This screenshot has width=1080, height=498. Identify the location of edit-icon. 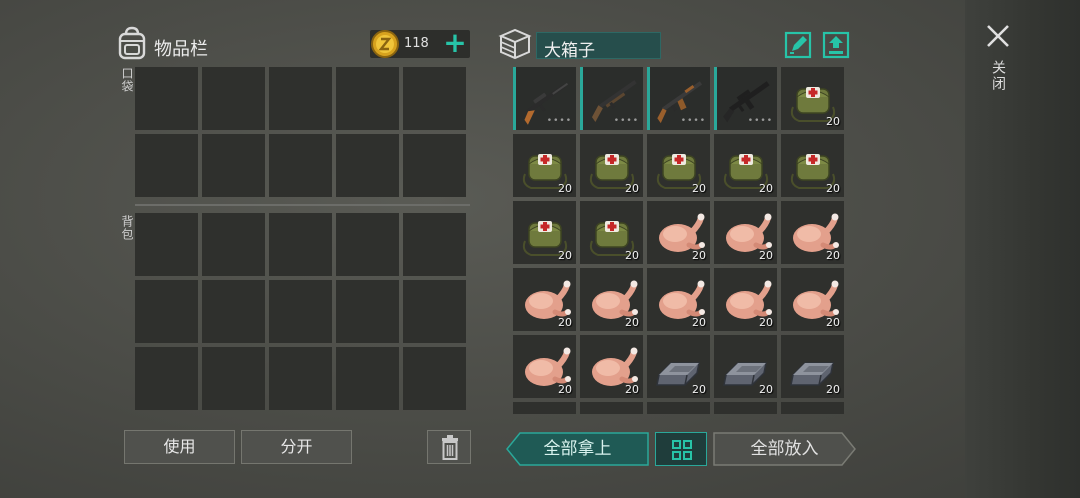
(798, 45).